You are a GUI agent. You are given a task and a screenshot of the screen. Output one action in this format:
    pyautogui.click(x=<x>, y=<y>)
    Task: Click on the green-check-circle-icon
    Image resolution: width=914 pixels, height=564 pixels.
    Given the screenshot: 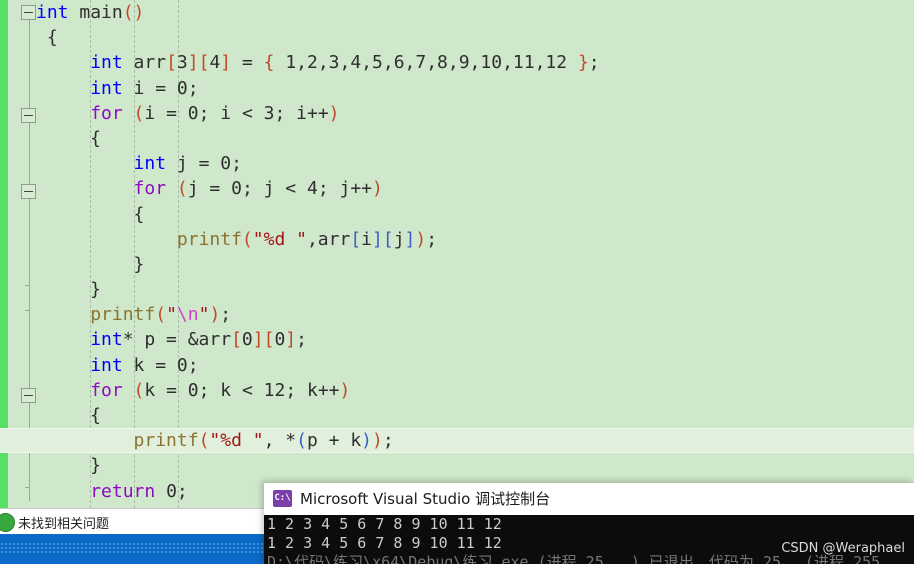 What is the action you would take?
    pyautogui.click(x=7, y=522)
    